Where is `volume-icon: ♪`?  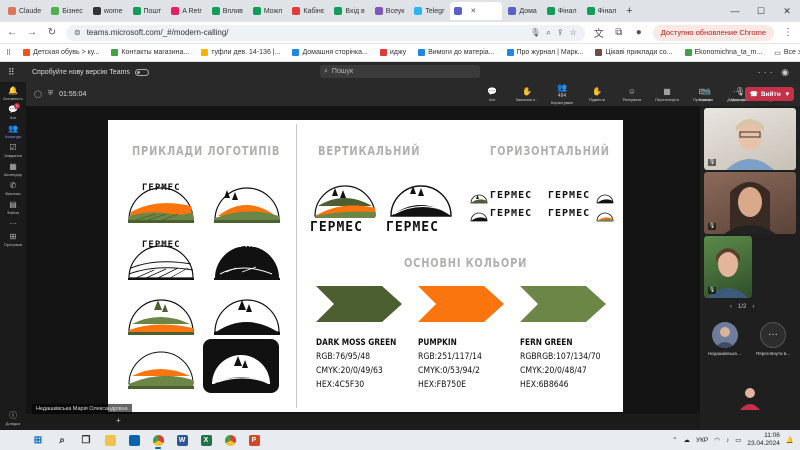 volume-icon: ♪ is located at coordinates (727, 440).